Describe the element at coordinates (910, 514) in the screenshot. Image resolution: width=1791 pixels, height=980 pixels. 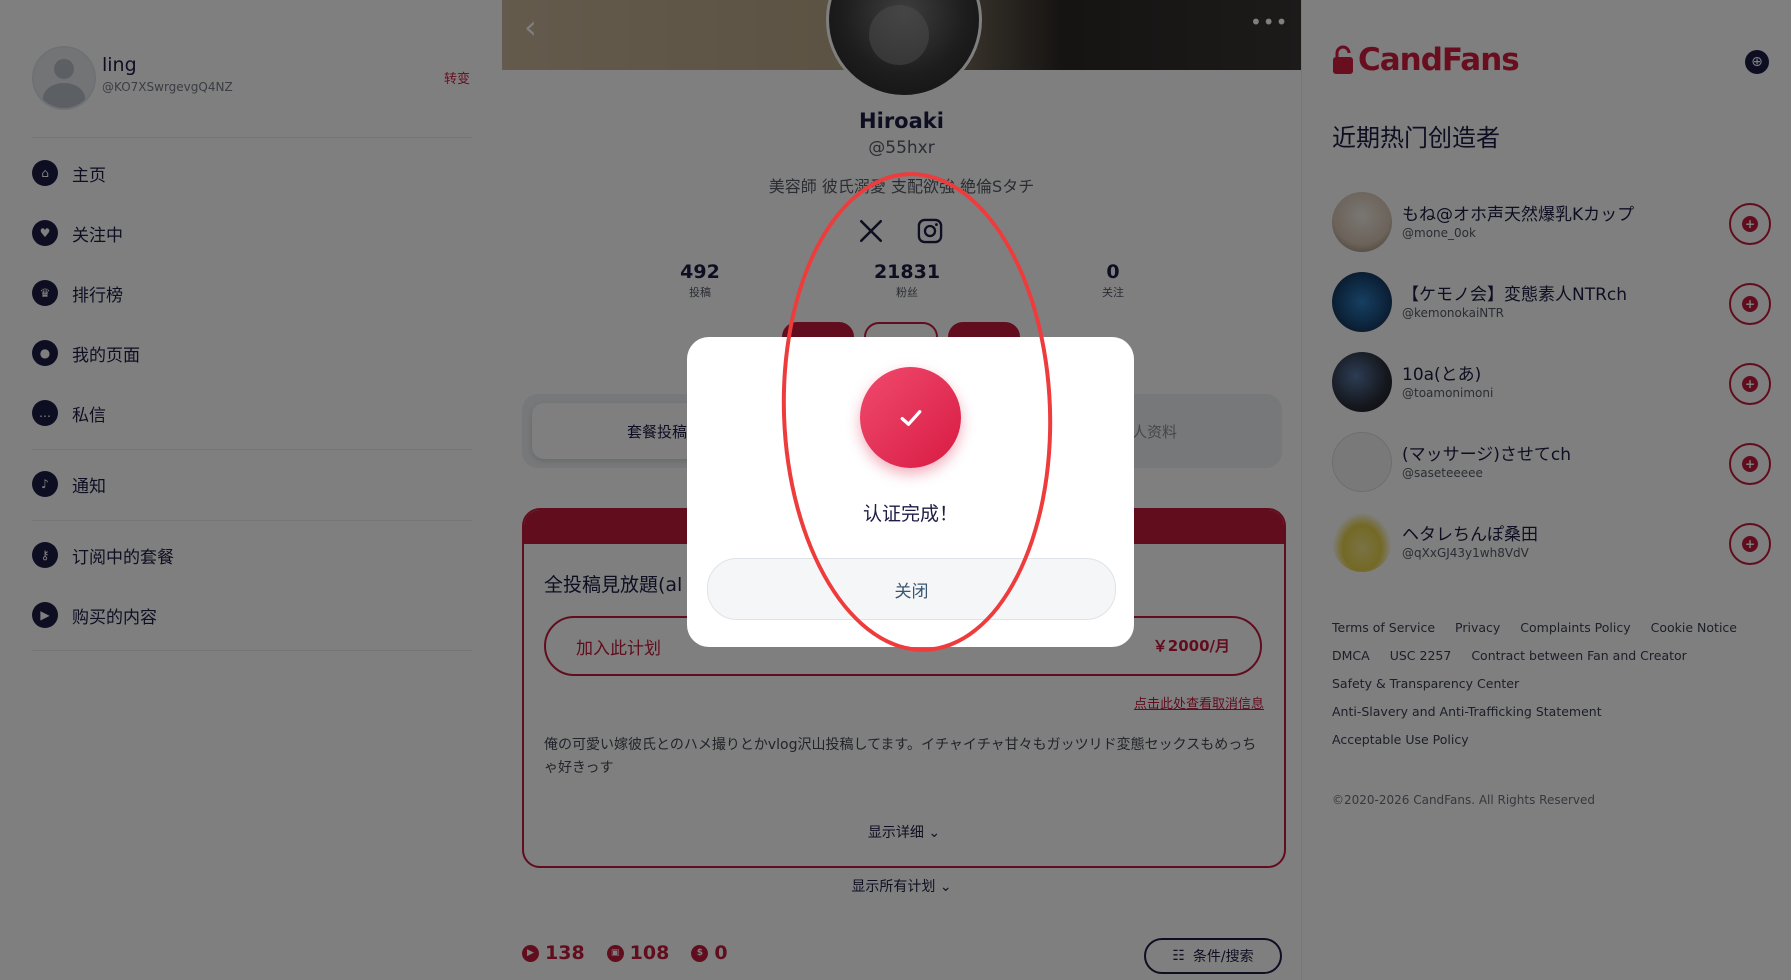
I see `dialog-message: 认证完成！` at that location.